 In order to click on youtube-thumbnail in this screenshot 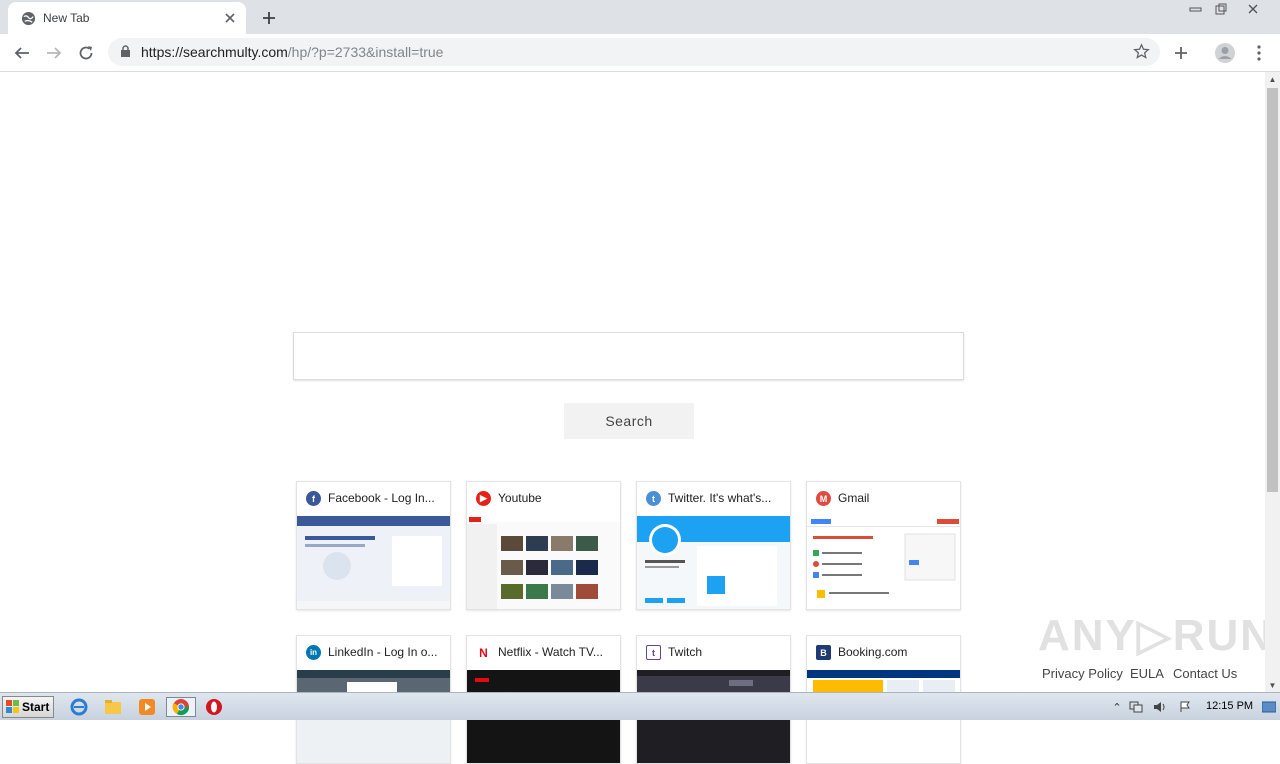, I will do `click(543, 562)`.